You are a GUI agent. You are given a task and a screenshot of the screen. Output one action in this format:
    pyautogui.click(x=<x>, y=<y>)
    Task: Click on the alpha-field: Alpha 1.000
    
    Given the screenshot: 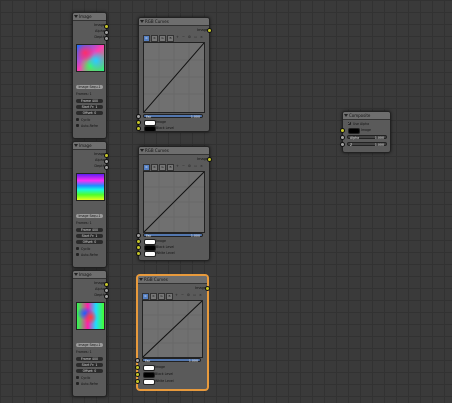 What is the action you would take?
    pyautogui.click(x=367, y=137)
    